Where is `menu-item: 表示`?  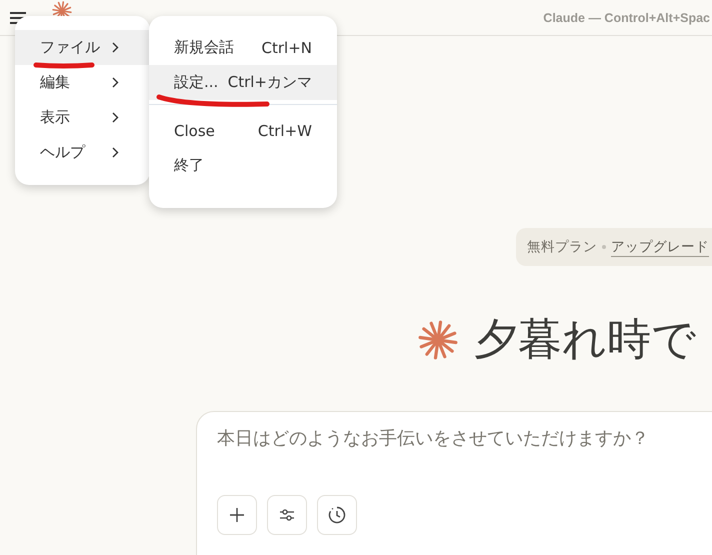
menu-item: 表示 is located at coordinates (82, 117).